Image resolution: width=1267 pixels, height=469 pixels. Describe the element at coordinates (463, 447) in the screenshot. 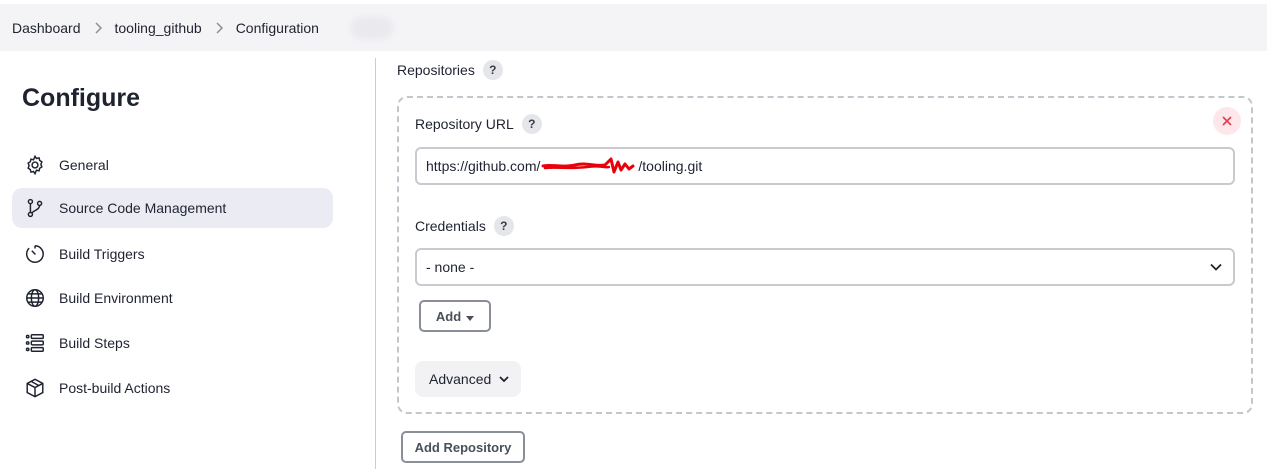

I see `add-repository-button: Add Repository` at that location.